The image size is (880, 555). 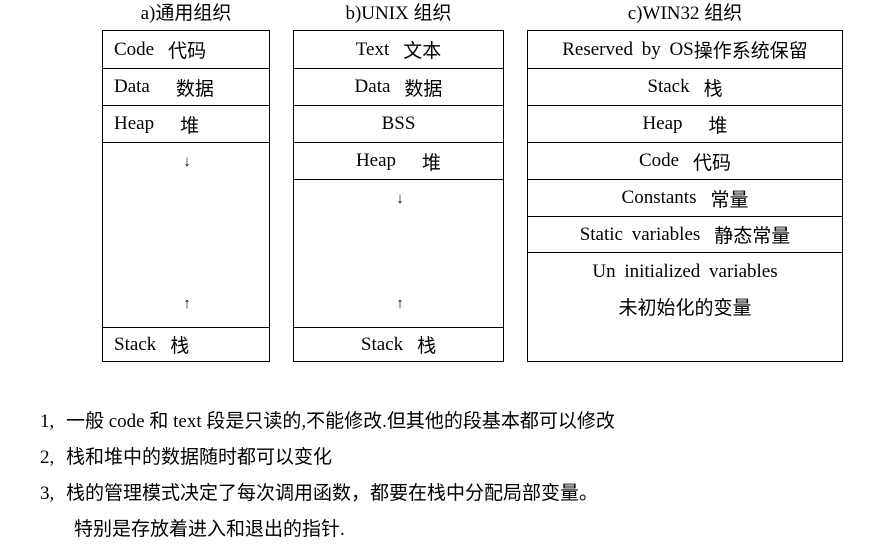 I want to click on general-heap-segment: Heap 堆, so click(x=186, y=124).